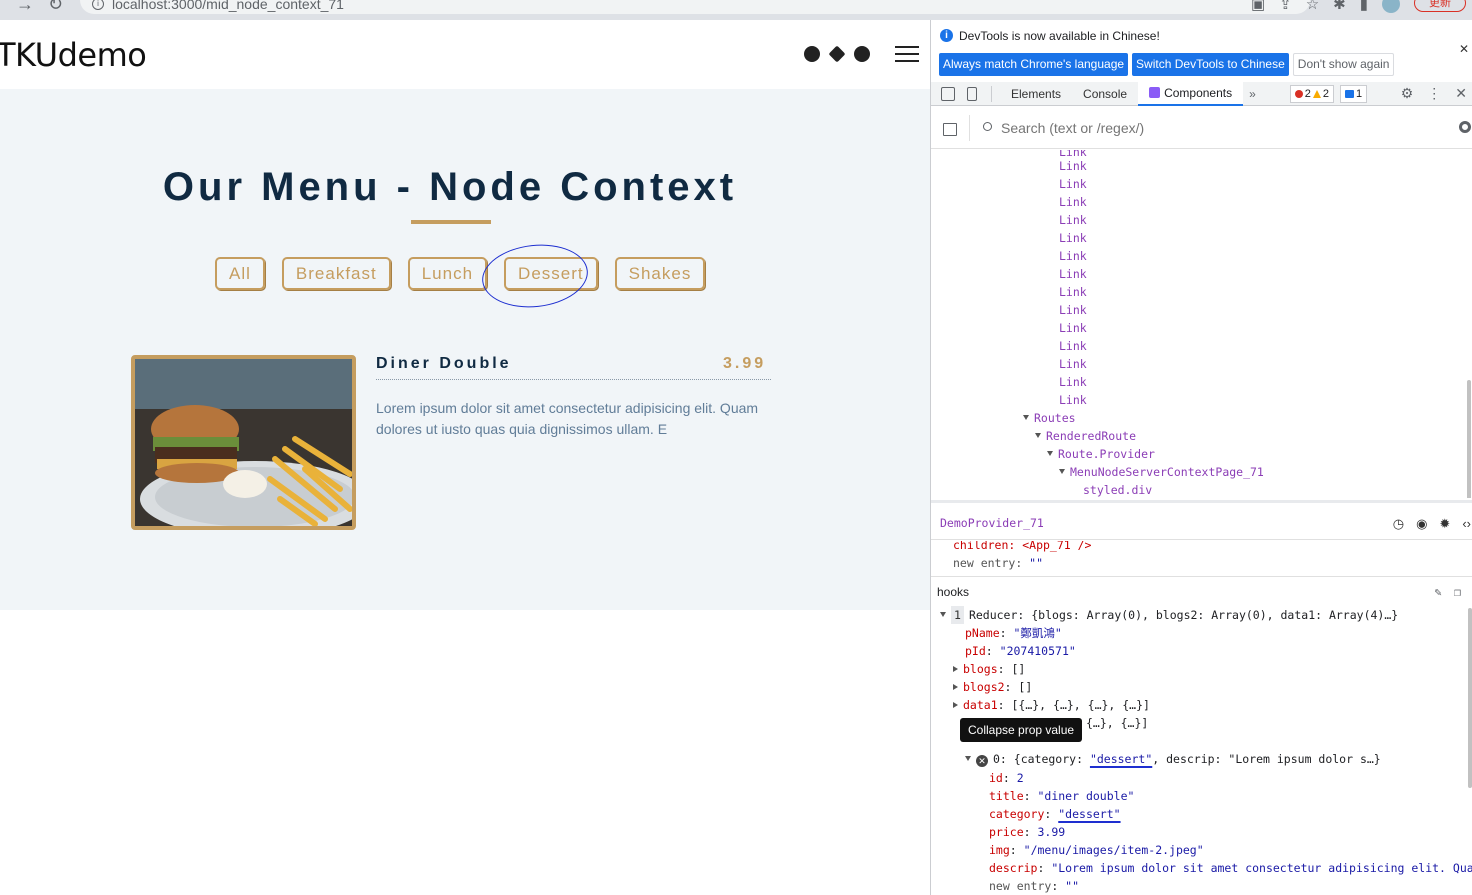 This screenshot has width=1472, height=895. I want to click on filter-breakfast-button: Breakfast, so click(336, 273).